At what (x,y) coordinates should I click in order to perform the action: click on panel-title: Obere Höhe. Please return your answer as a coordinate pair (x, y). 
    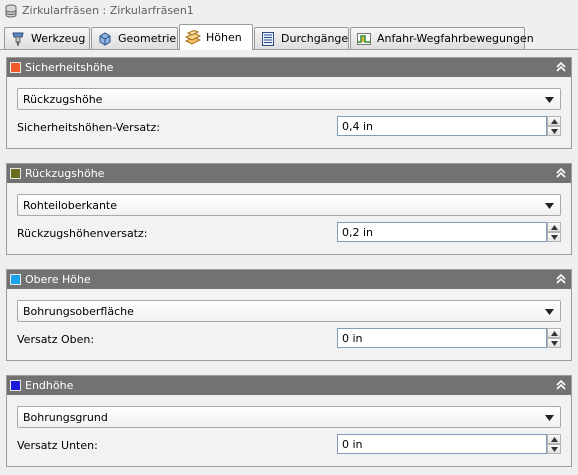
    Looking at the image, I should click on (58, 279).